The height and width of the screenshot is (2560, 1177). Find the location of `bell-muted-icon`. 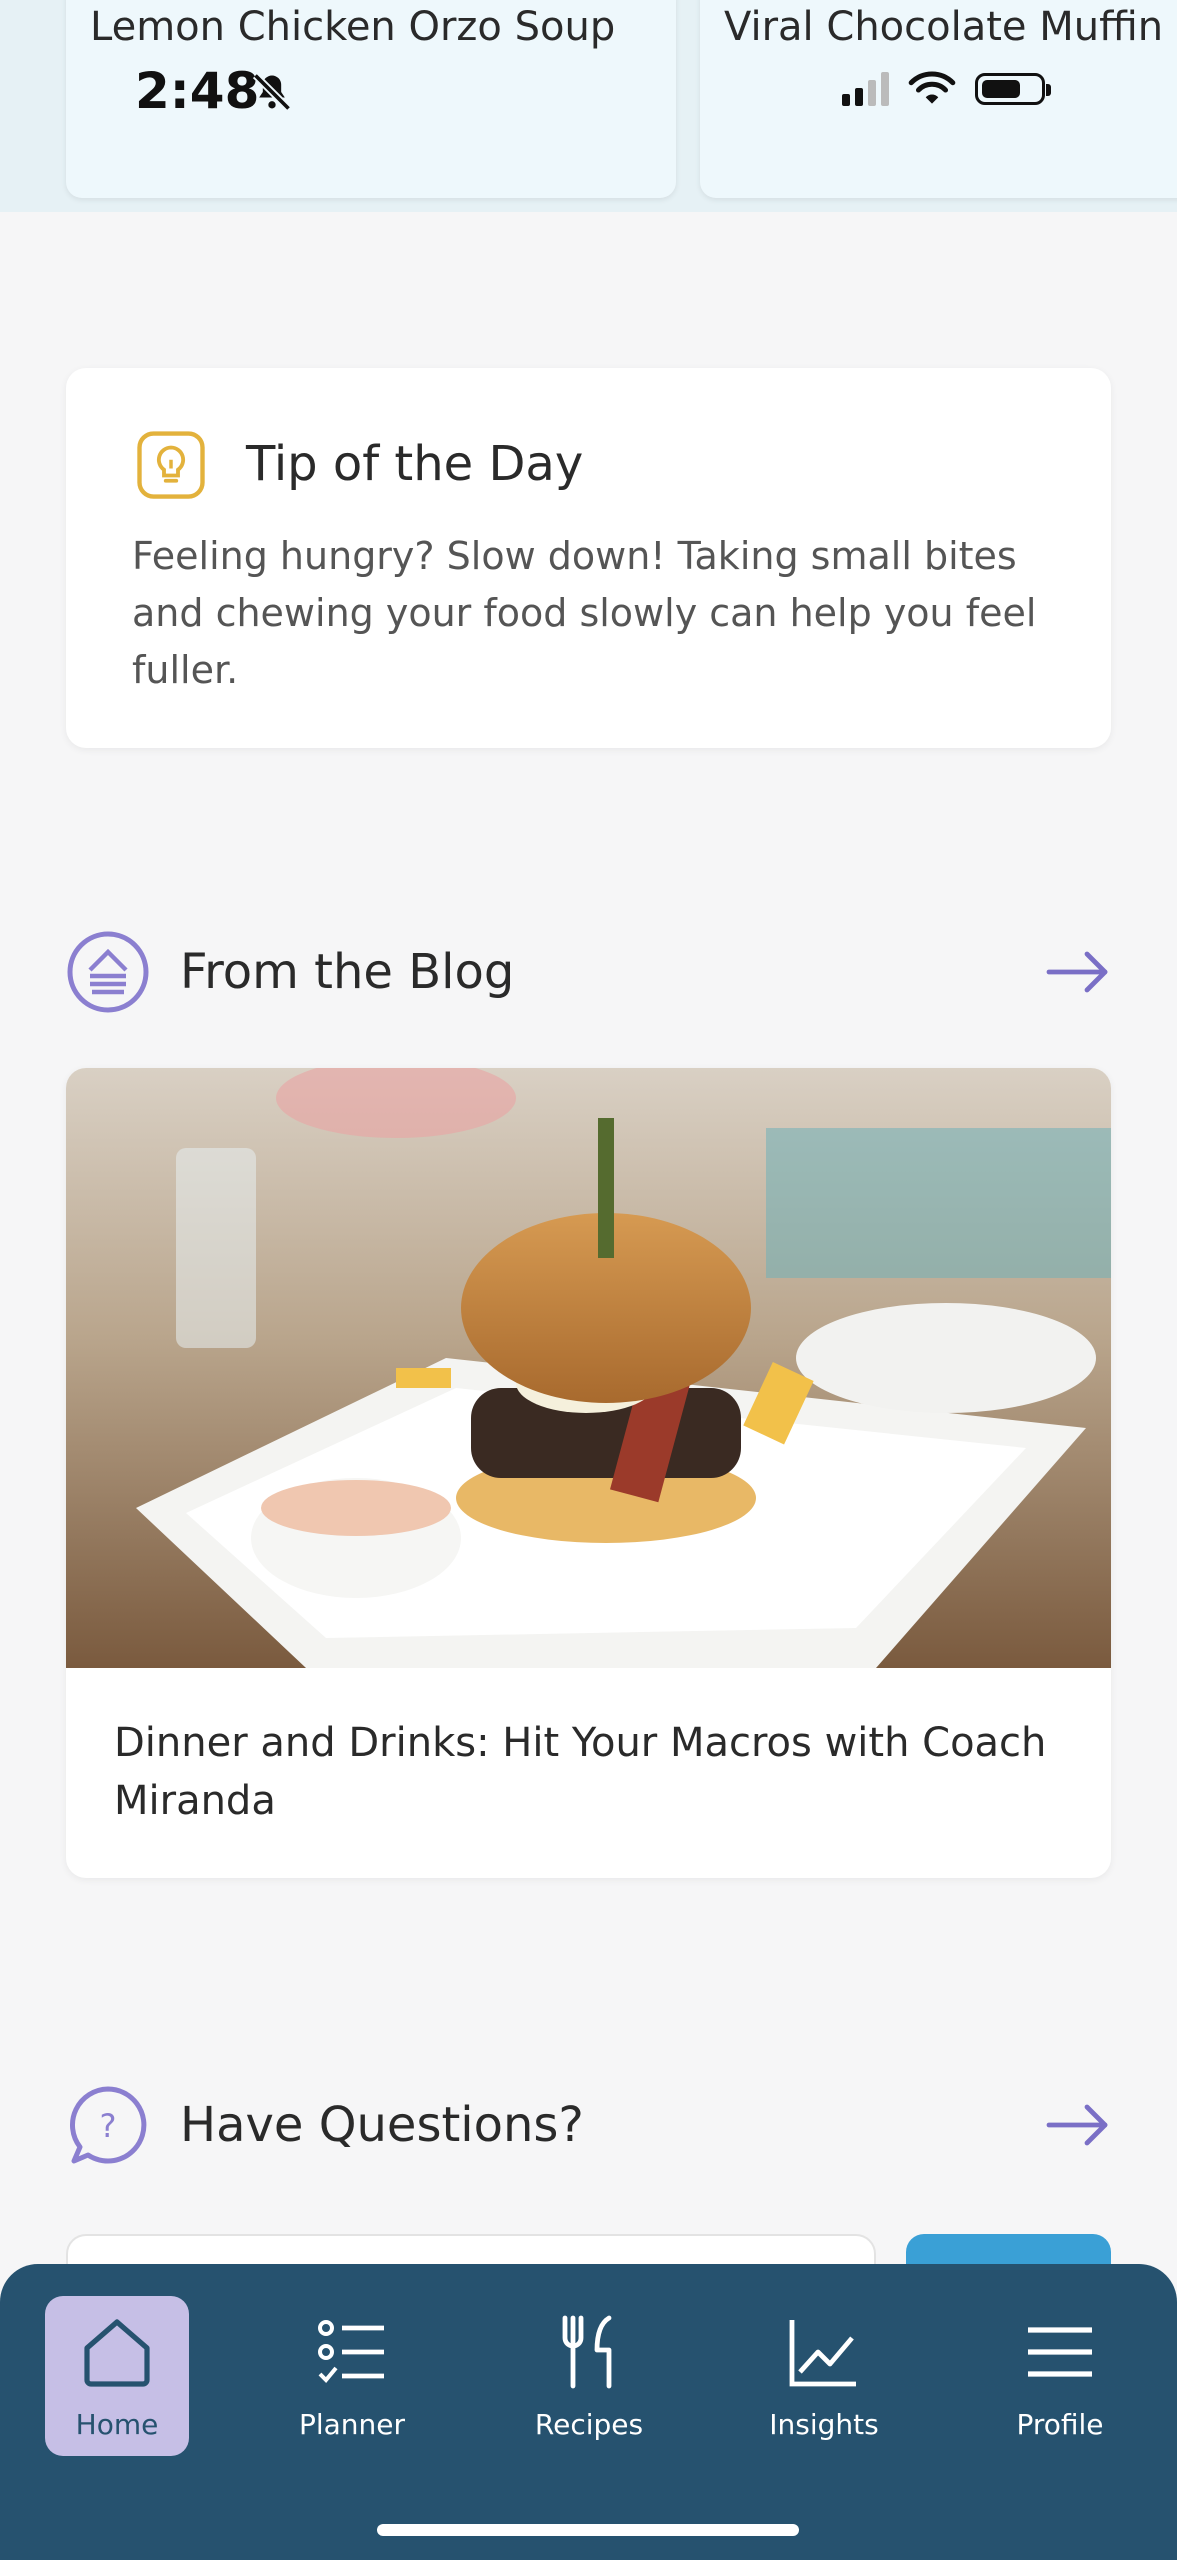

bell-muted-icon is located at coordinates (272, 92).